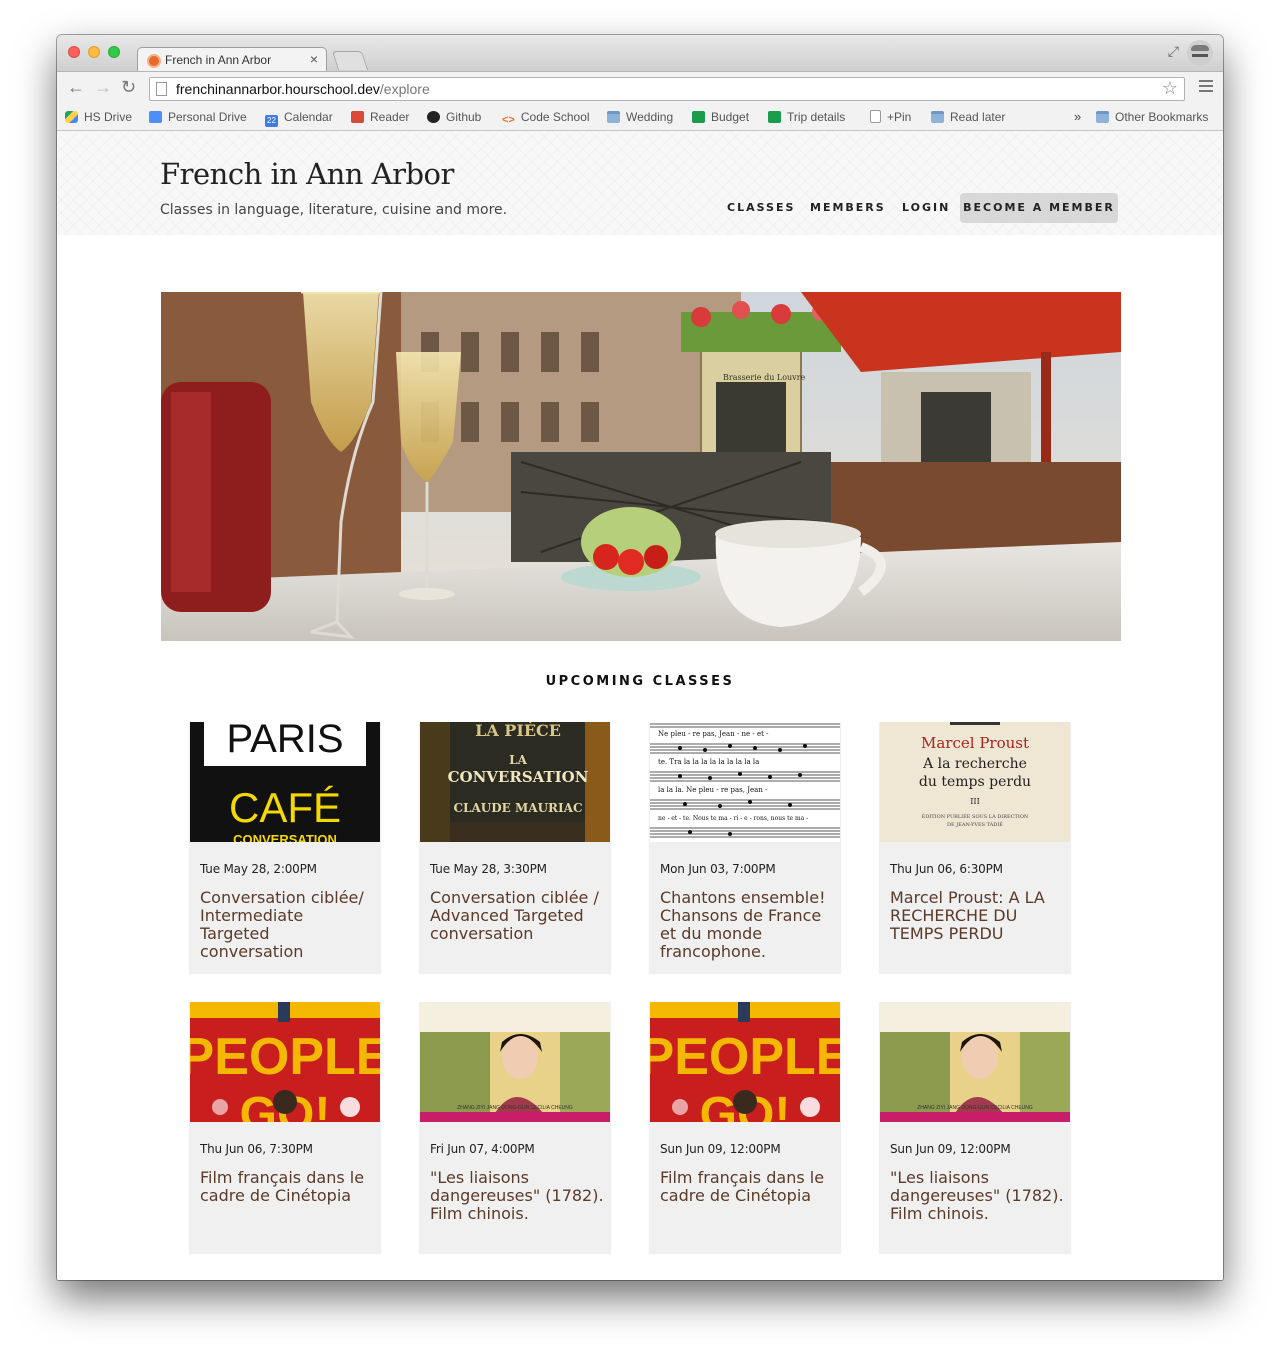  What do you see at coordinates (350, 60) in the screenshot?
I see `new-tab-button` at bounding box center [350, 60].